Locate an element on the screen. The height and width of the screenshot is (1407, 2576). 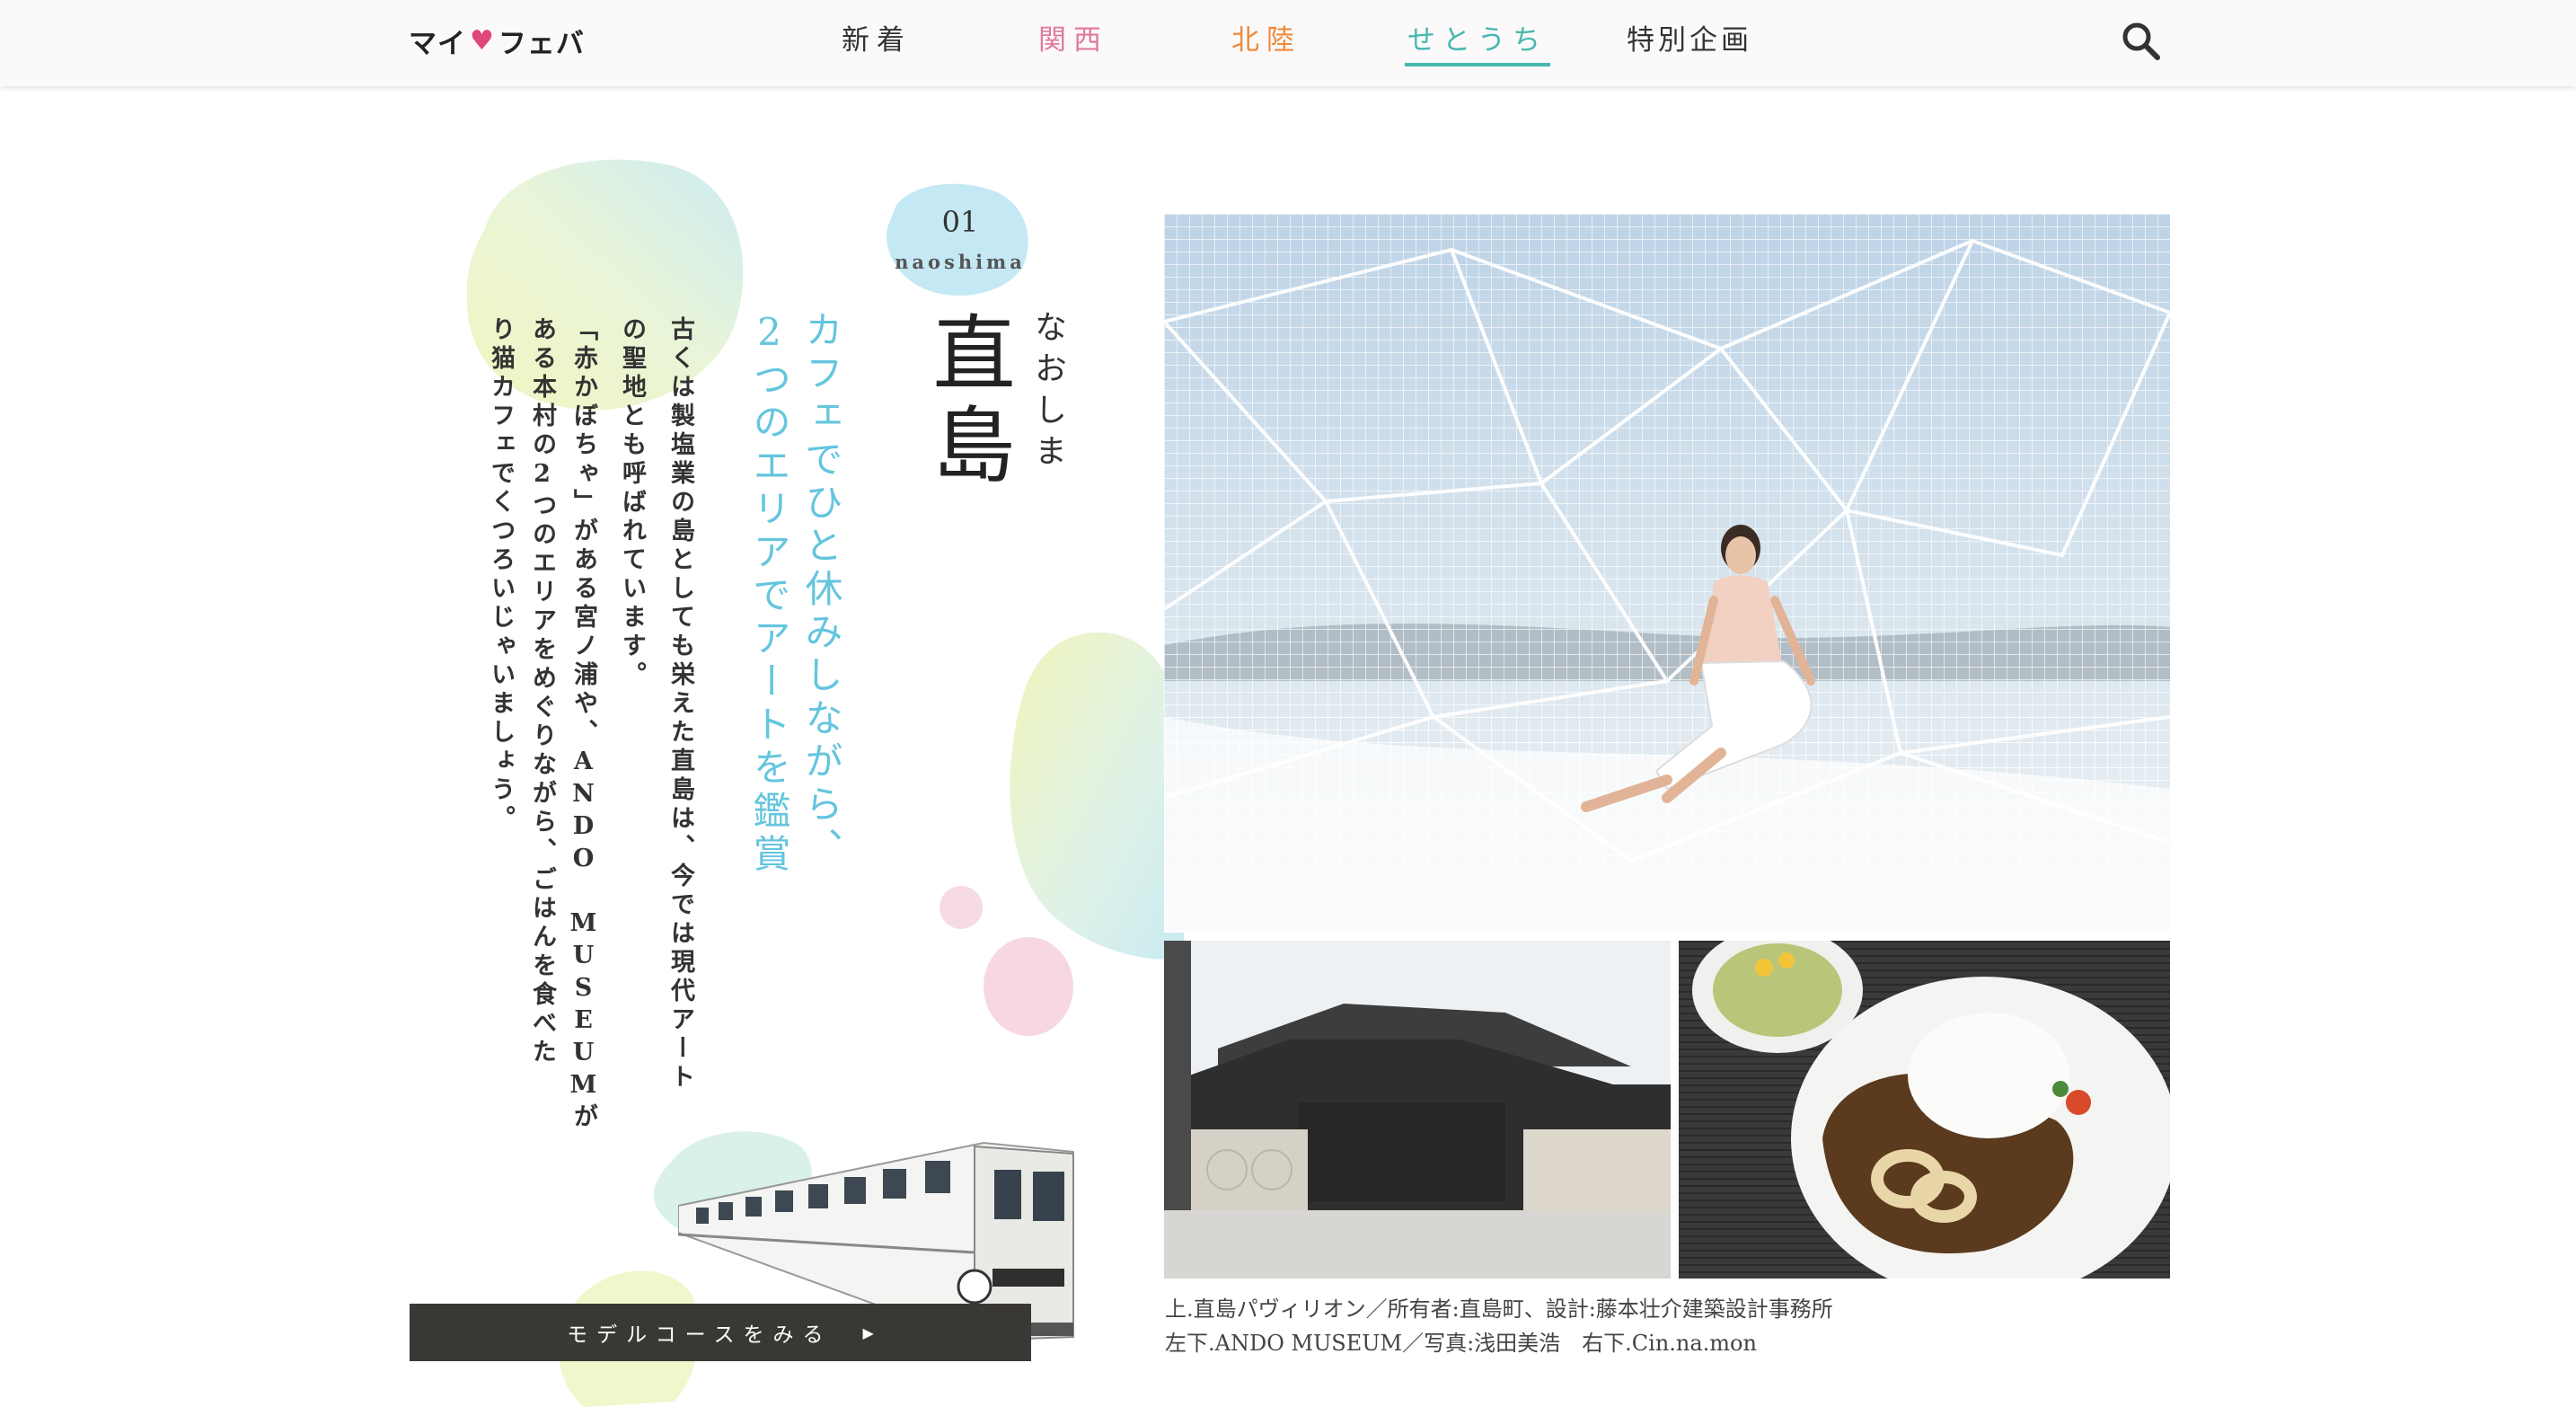
watercolor-splash-number is located at coordinates (958, 240).